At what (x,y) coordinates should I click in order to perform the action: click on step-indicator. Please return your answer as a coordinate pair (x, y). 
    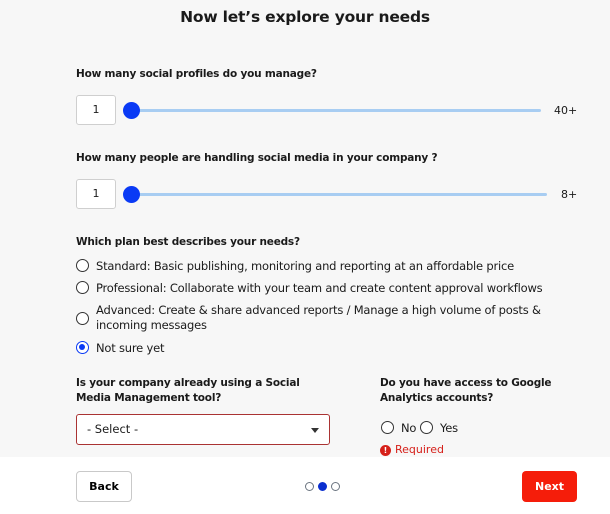
    Looking at the image, I should click on (322, 486).